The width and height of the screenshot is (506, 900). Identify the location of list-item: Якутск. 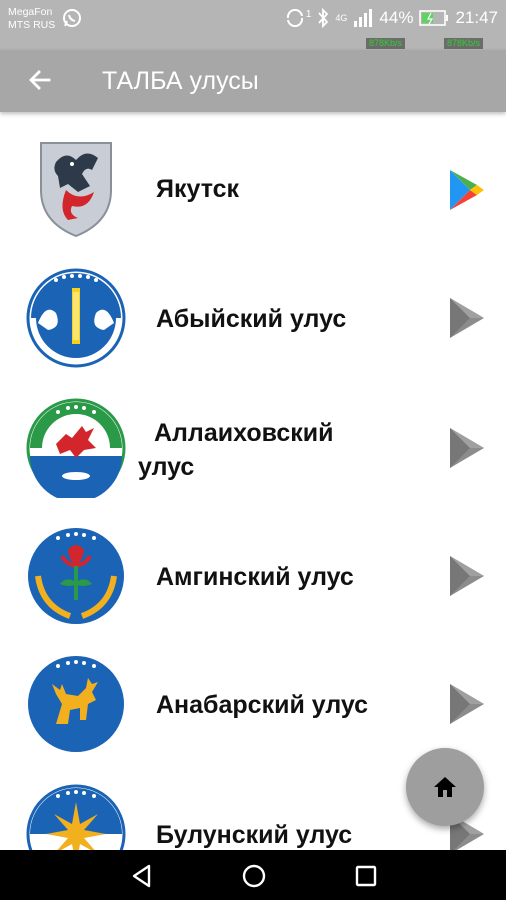
(253, 205).